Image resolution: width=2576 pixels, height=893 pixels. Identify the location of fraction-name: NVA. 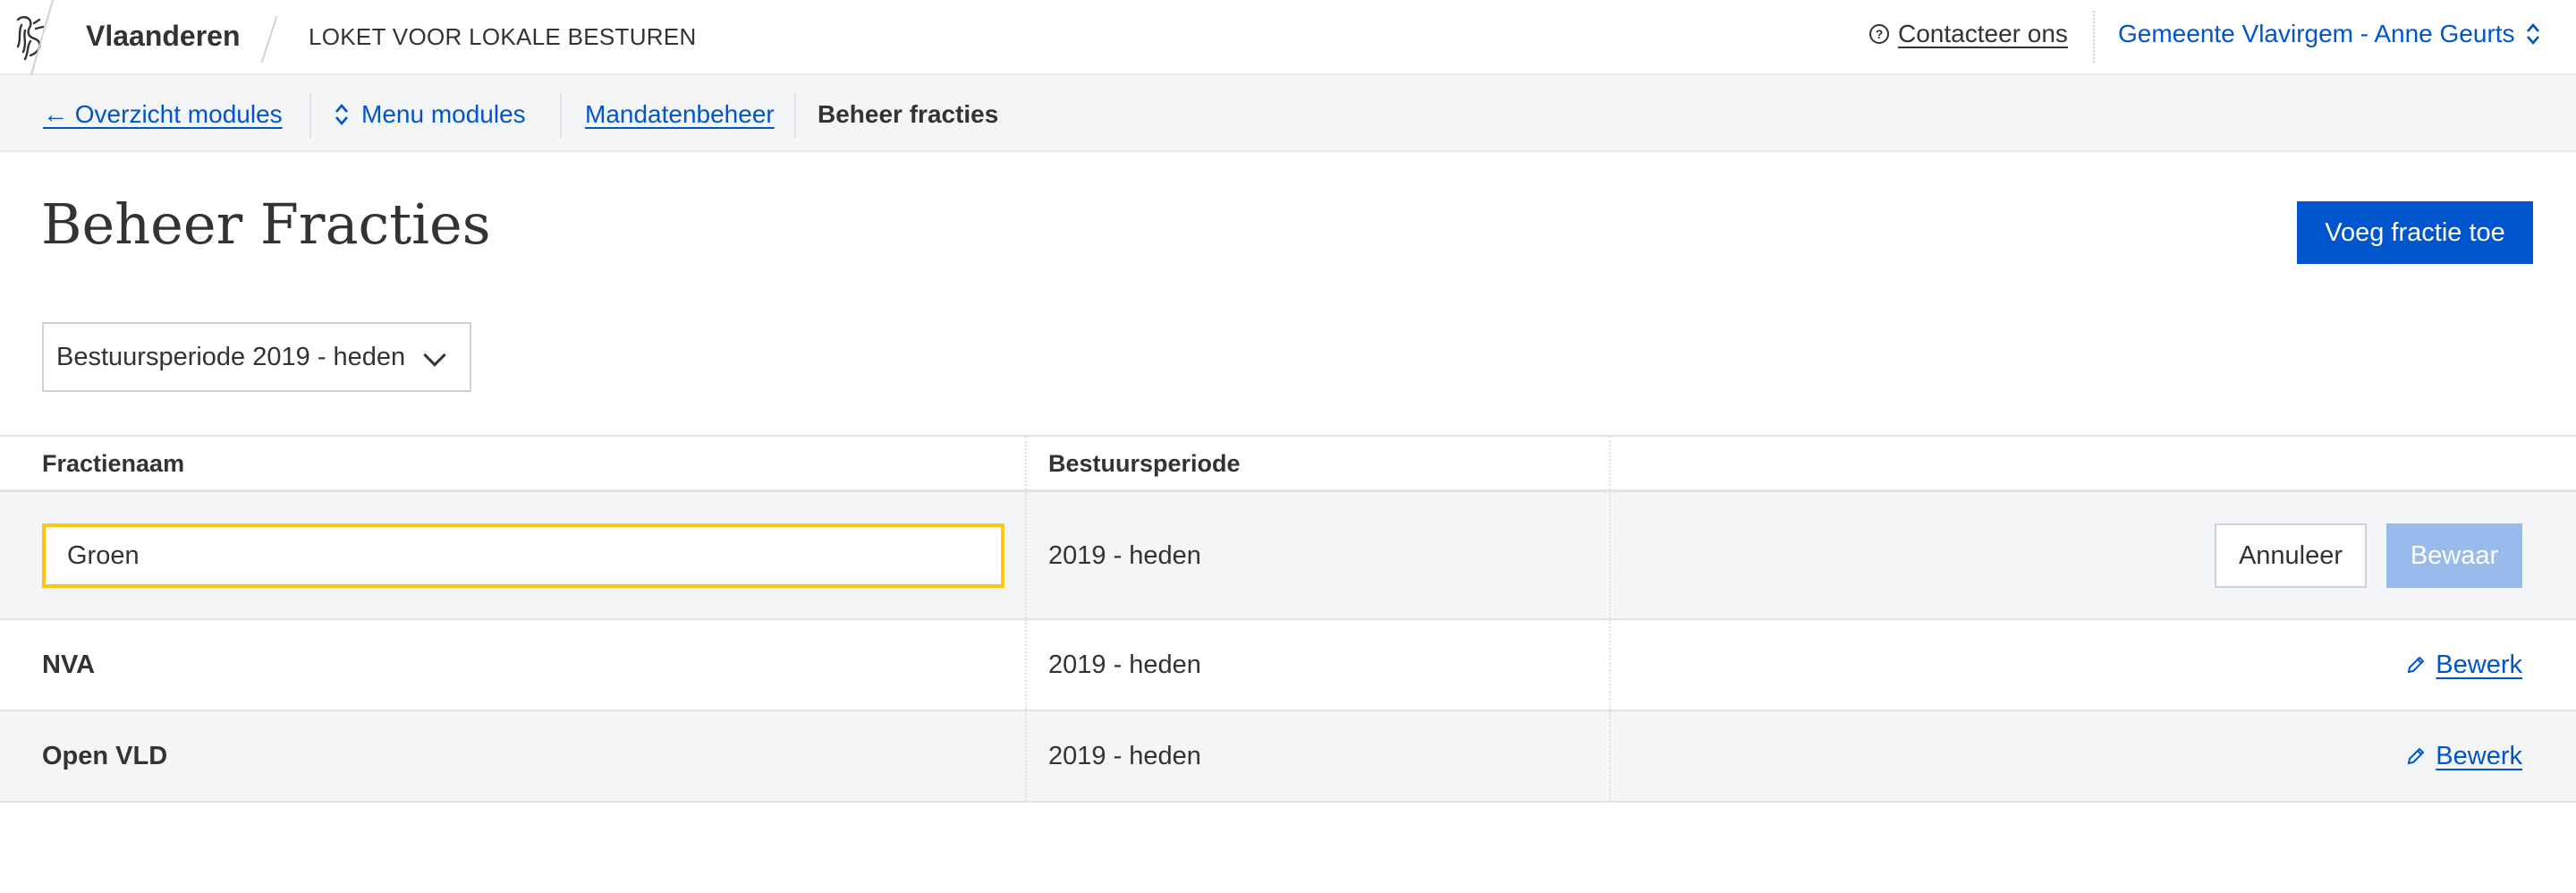
(69, 664).